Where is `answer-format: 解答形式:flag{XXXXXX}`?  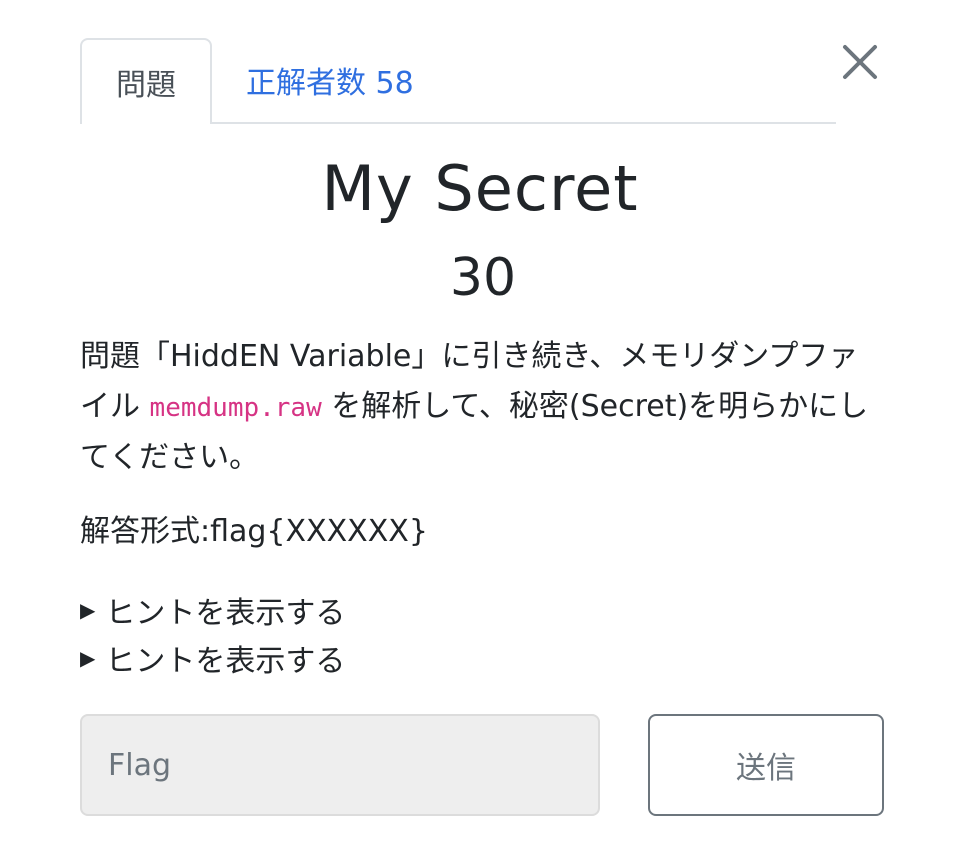 answer-format: 解答形式:flag{XXXXXX} is located at coordinates (254, 531).